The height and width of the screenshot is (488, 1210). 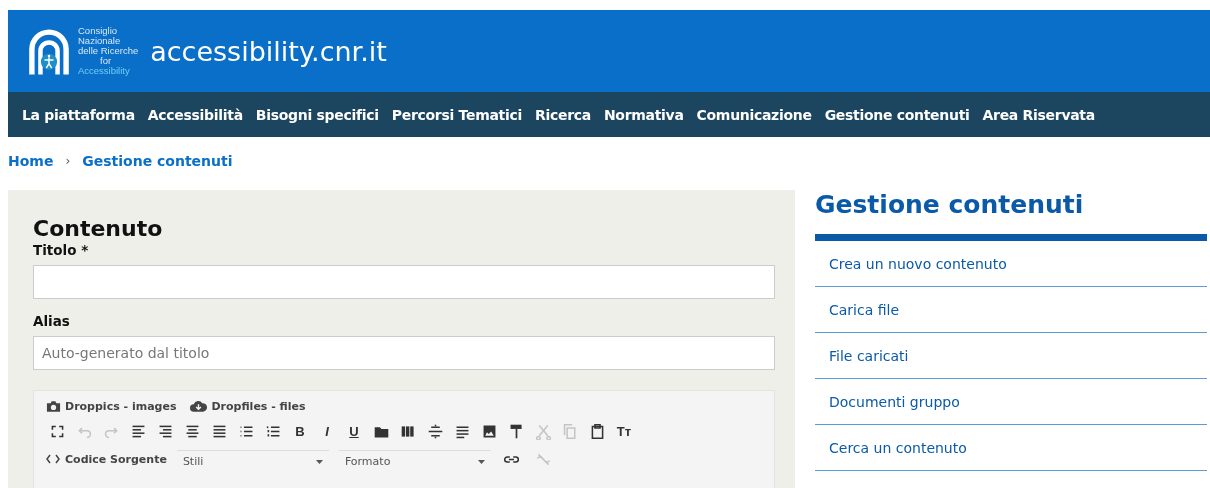 I want to click on camera-icon, so click(x=53, y=406).